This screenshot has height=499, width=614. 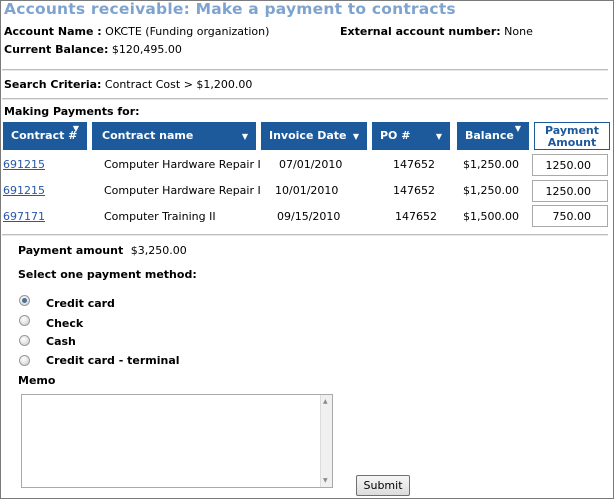 What do you see at coordinates (178, 84) in the screenshot?
I see `search-criteria-value: Contract Cost > $1,200.00` at bounding box center [178, 84].